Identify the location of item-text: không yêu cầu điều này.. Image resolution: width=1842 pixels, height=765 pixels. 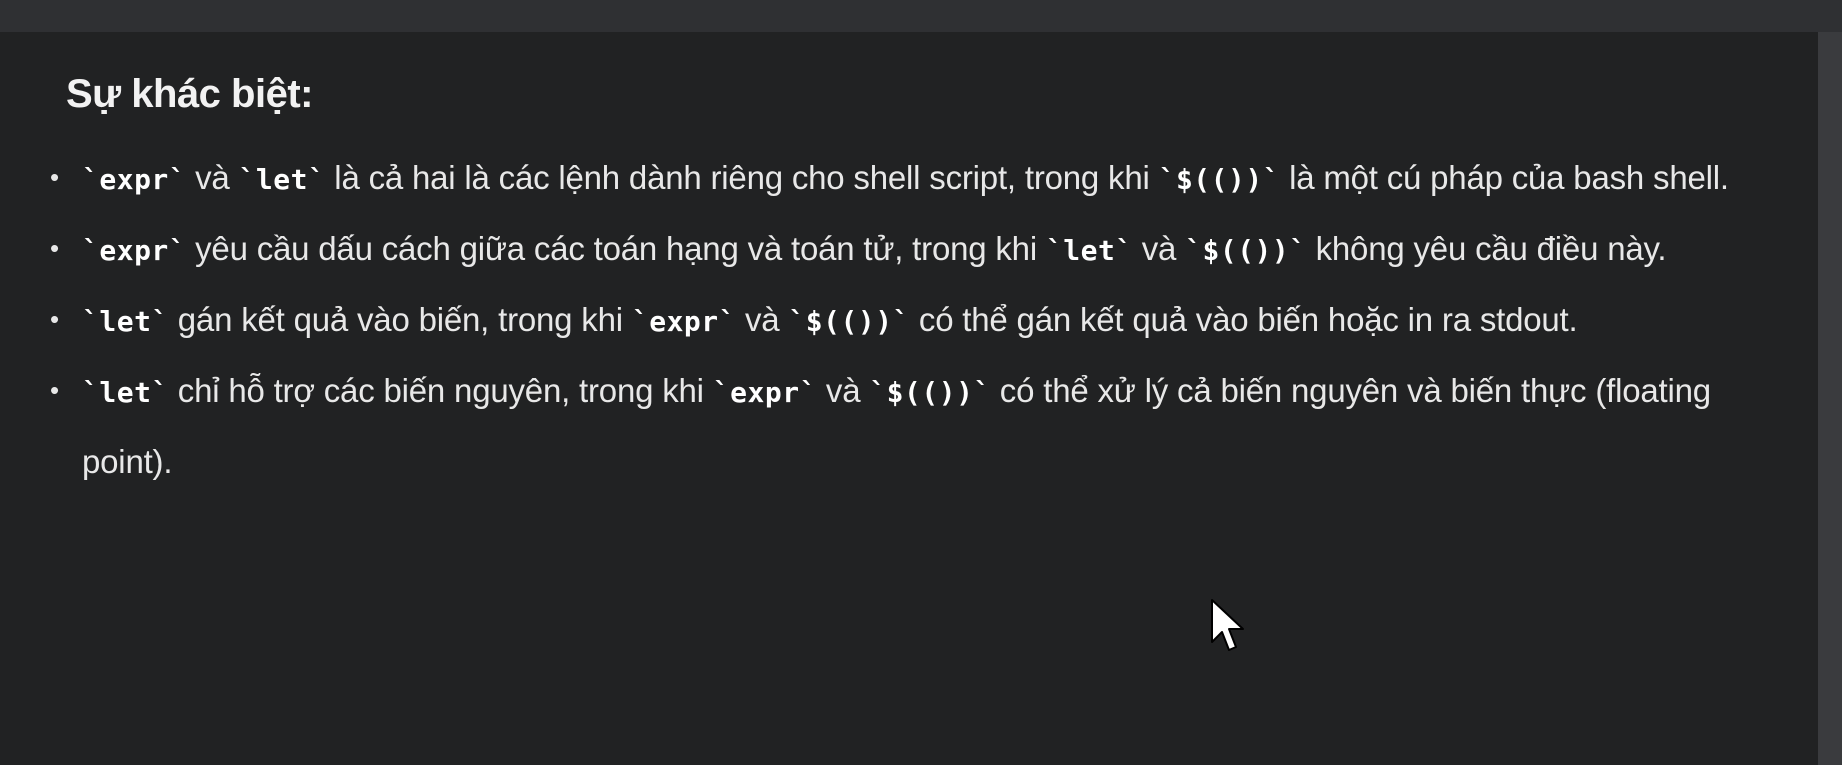
(1486, 248).